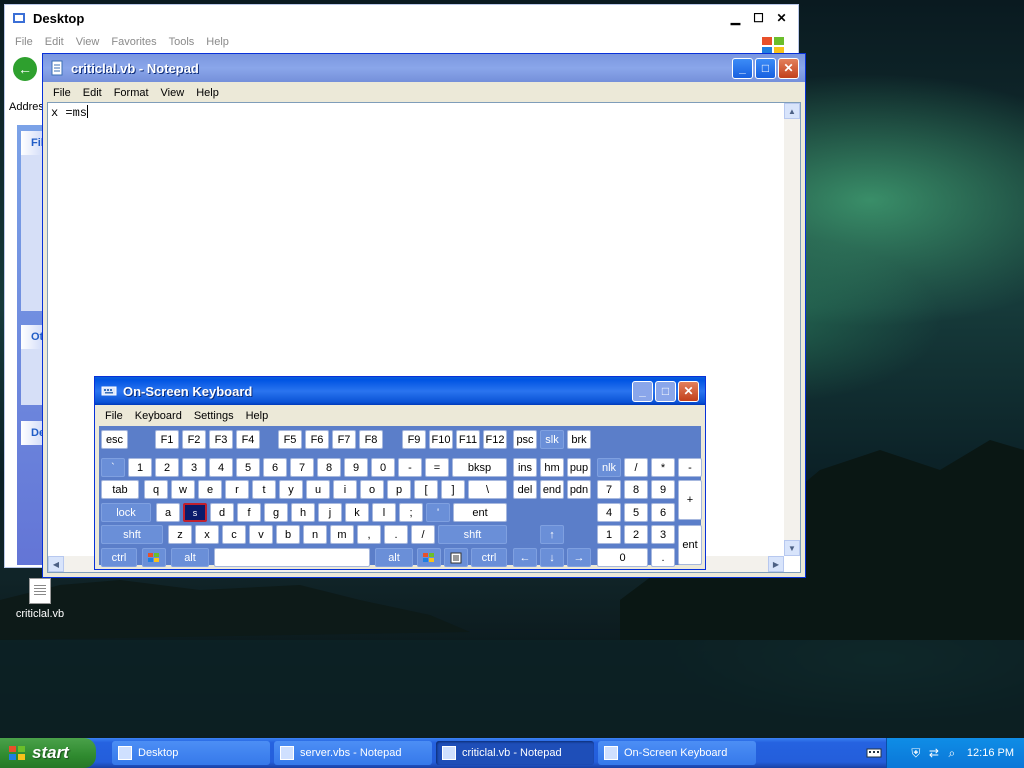 Image resolution: width=1024 pixels, height=768 pixels. What do you see at coordinates (636, 534) in the screenshot?
I see `key-num-2: 2` at bounding box center [636, 534].